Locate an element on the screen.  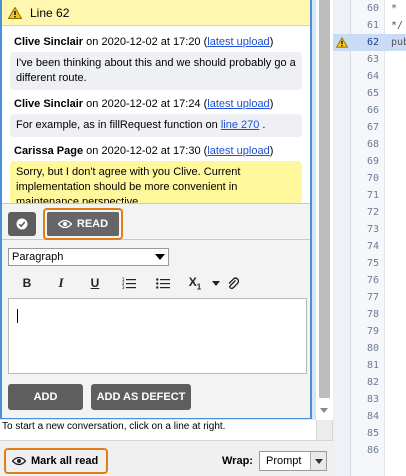
underline-icon: U is located at coordinates (95, 283).